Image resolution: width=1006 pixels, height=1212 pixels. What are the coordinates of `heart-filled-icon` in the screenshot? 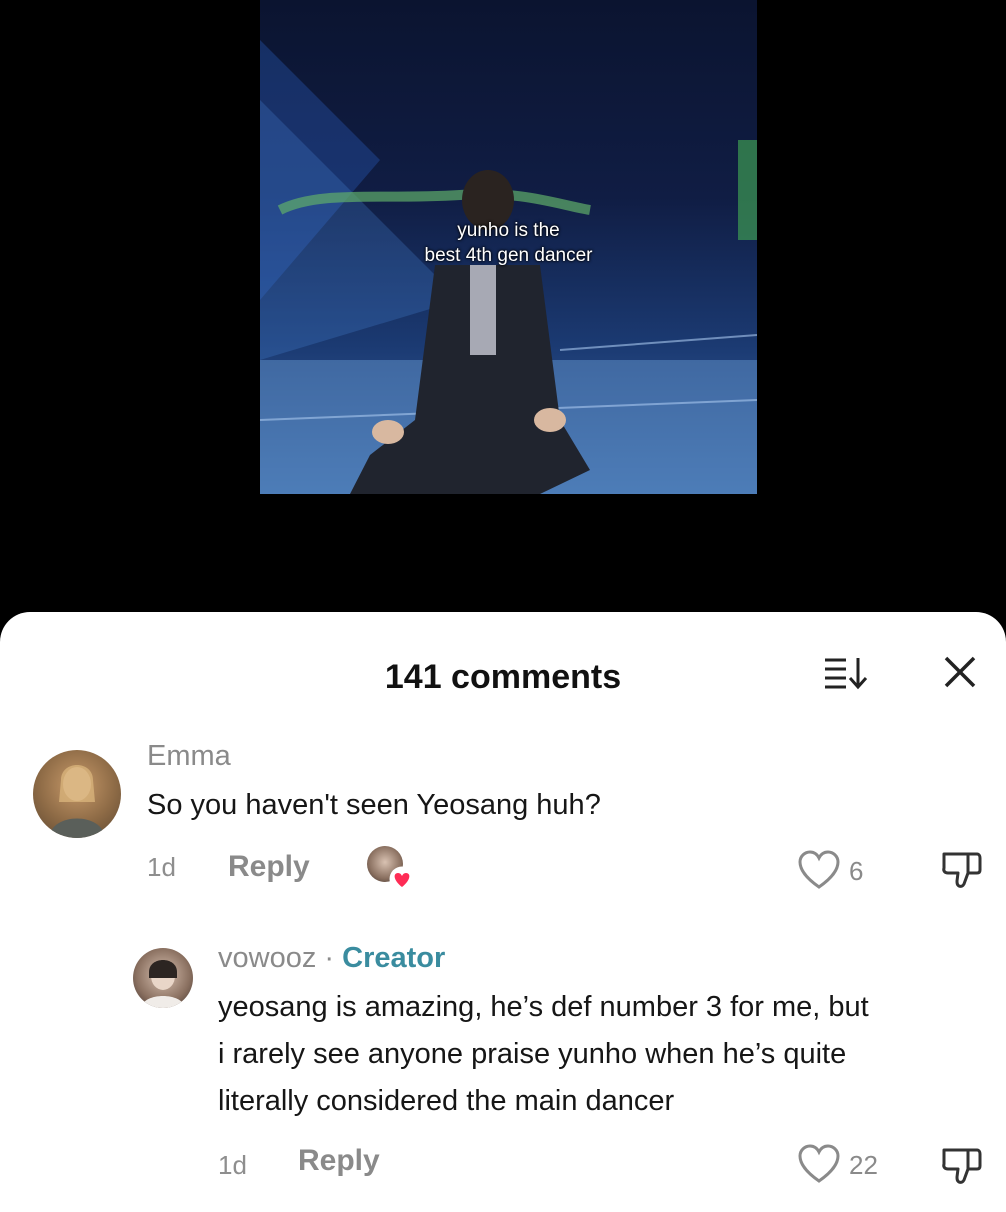 It's located at (402, 879).